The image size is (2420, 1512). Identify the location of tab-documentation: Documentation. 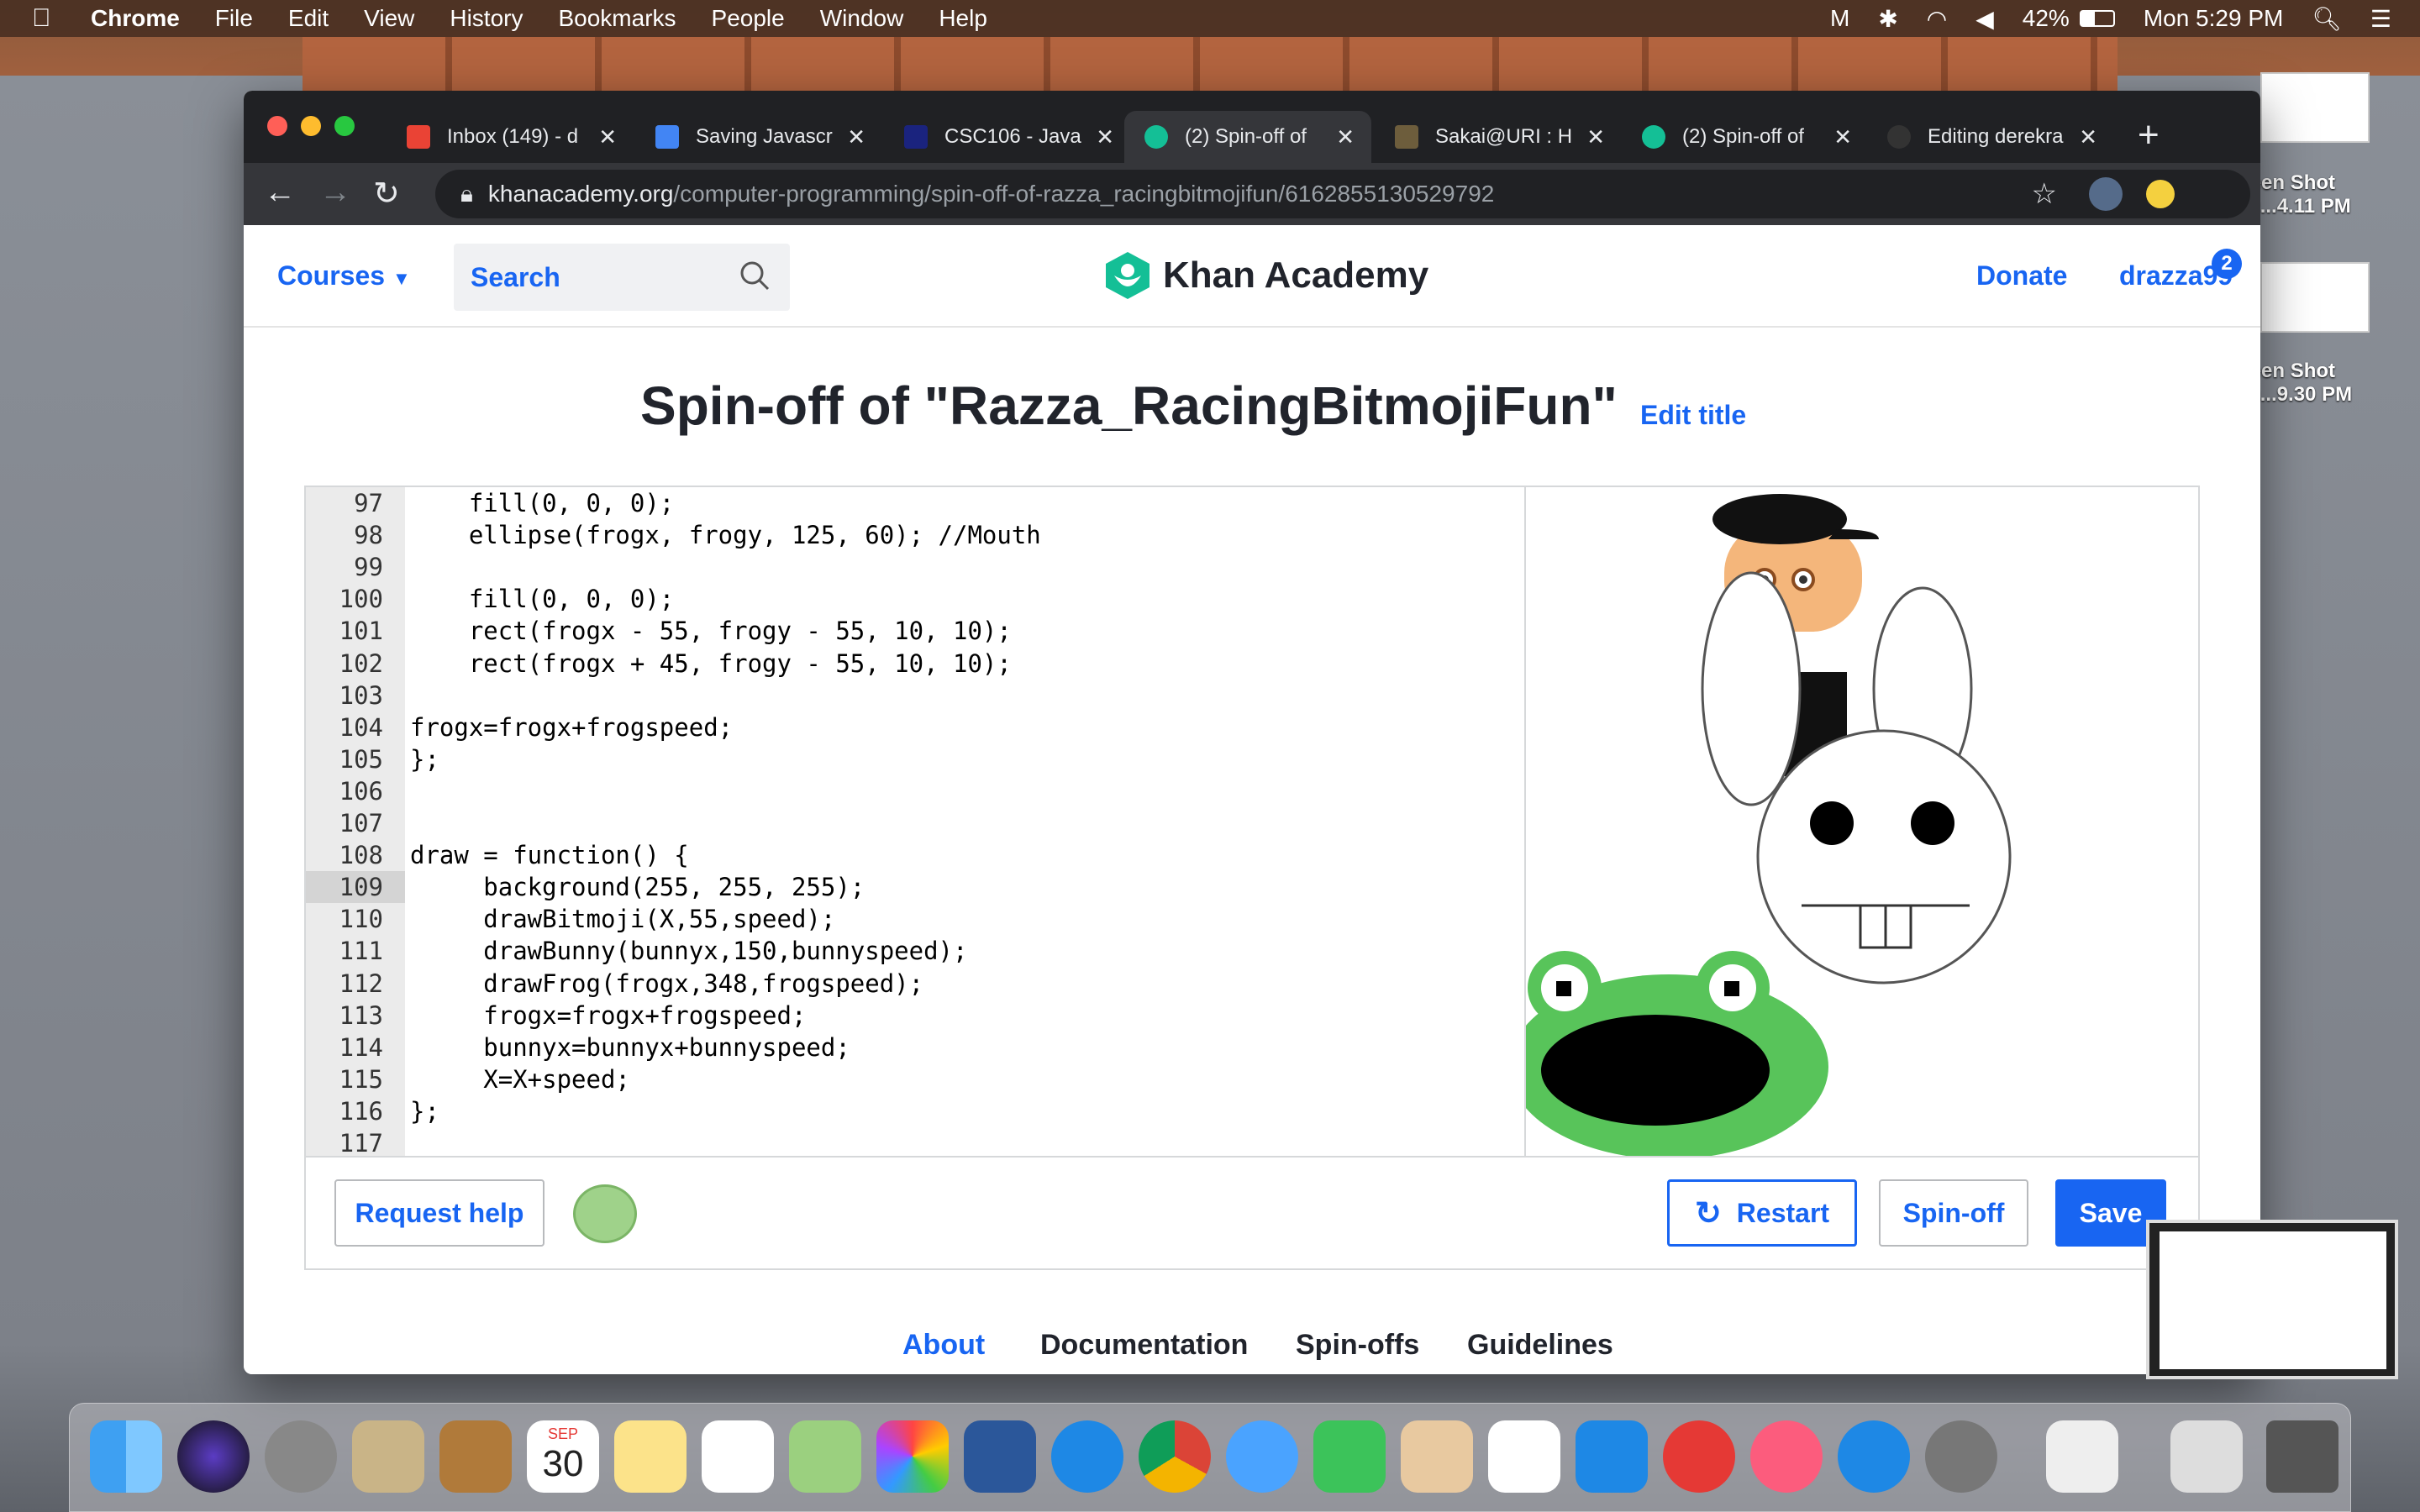
(1144, 1345).